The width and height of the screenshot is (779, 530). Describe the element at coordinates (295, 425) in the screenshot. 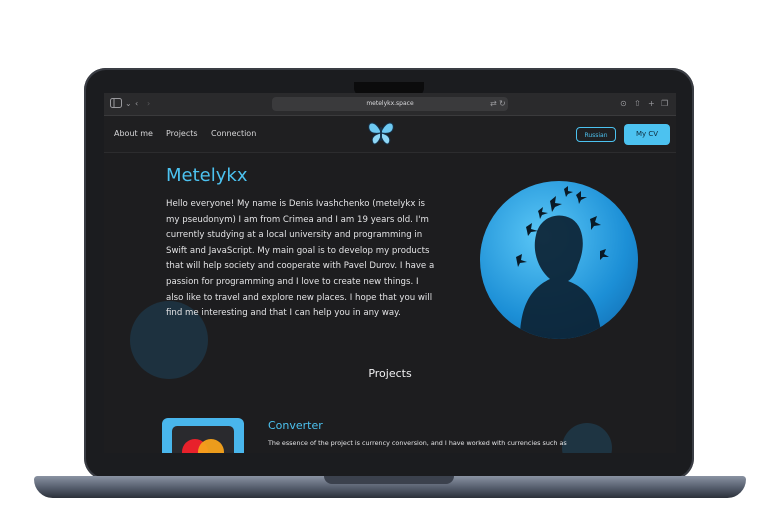

I see `project-title: Converter` at that location.